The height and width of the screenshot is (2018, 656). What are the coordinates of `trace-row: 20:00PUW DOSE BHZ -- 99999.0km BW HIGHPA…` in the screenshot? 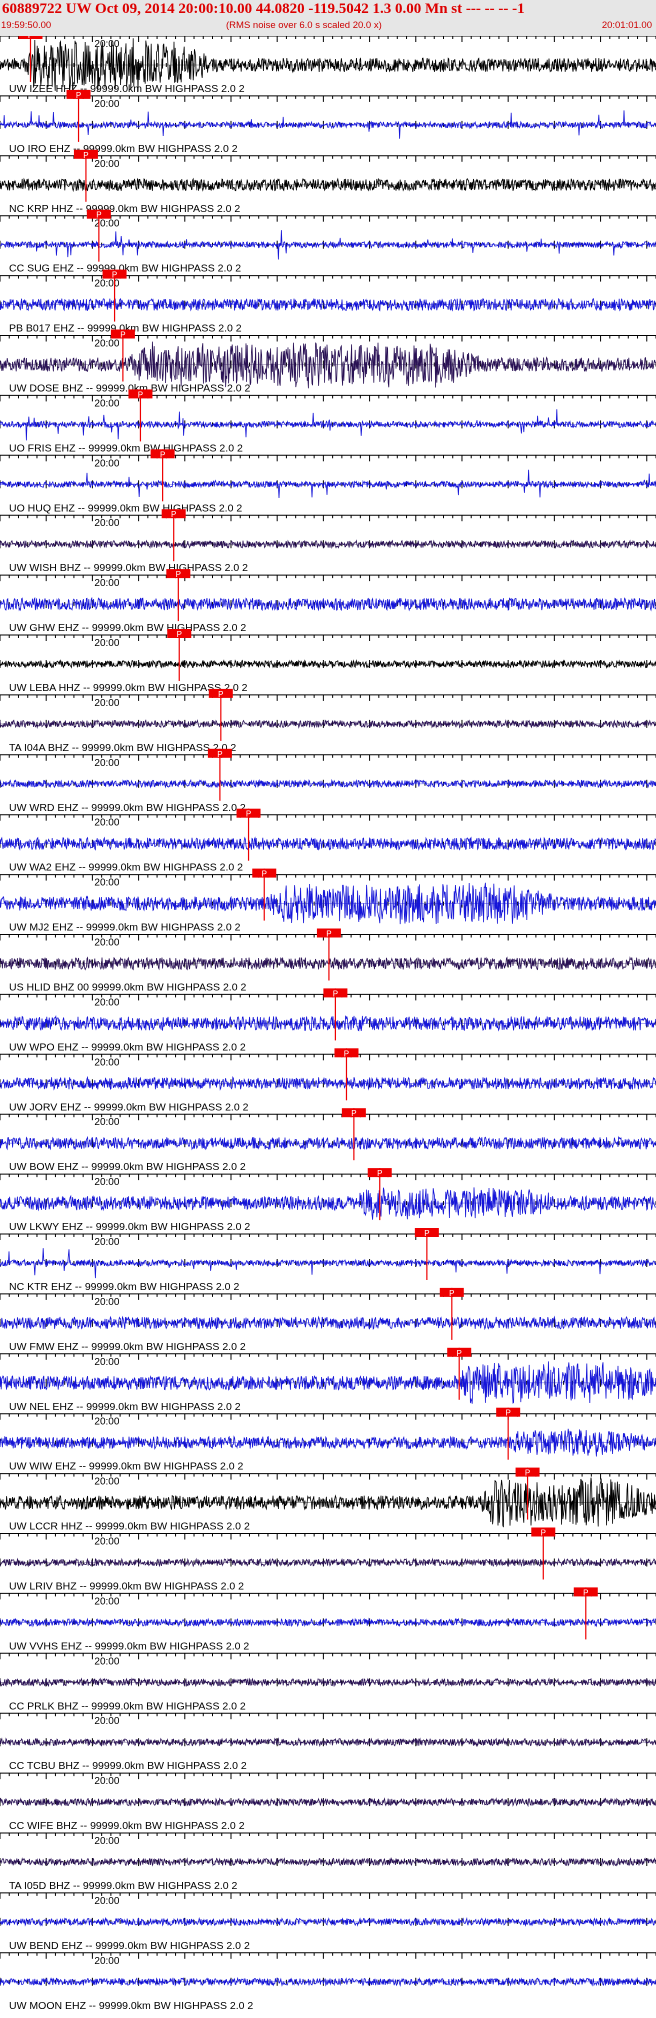 It's located at (328, 362).